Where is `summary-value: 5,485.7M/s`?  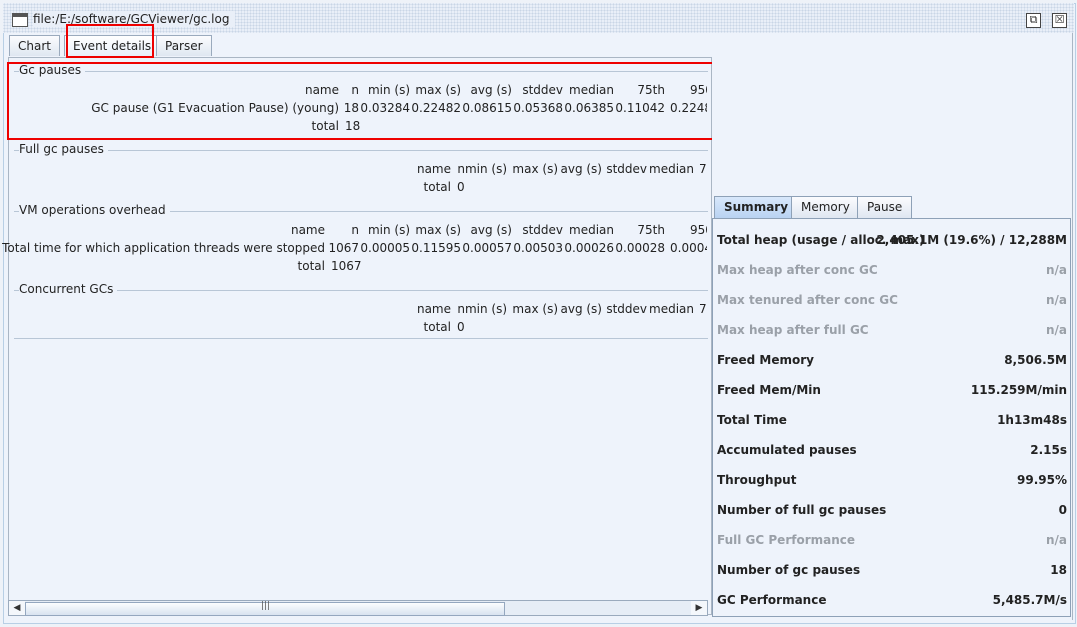
summary-value: 5,485.7M/s is located at coordinates (1029, 600).